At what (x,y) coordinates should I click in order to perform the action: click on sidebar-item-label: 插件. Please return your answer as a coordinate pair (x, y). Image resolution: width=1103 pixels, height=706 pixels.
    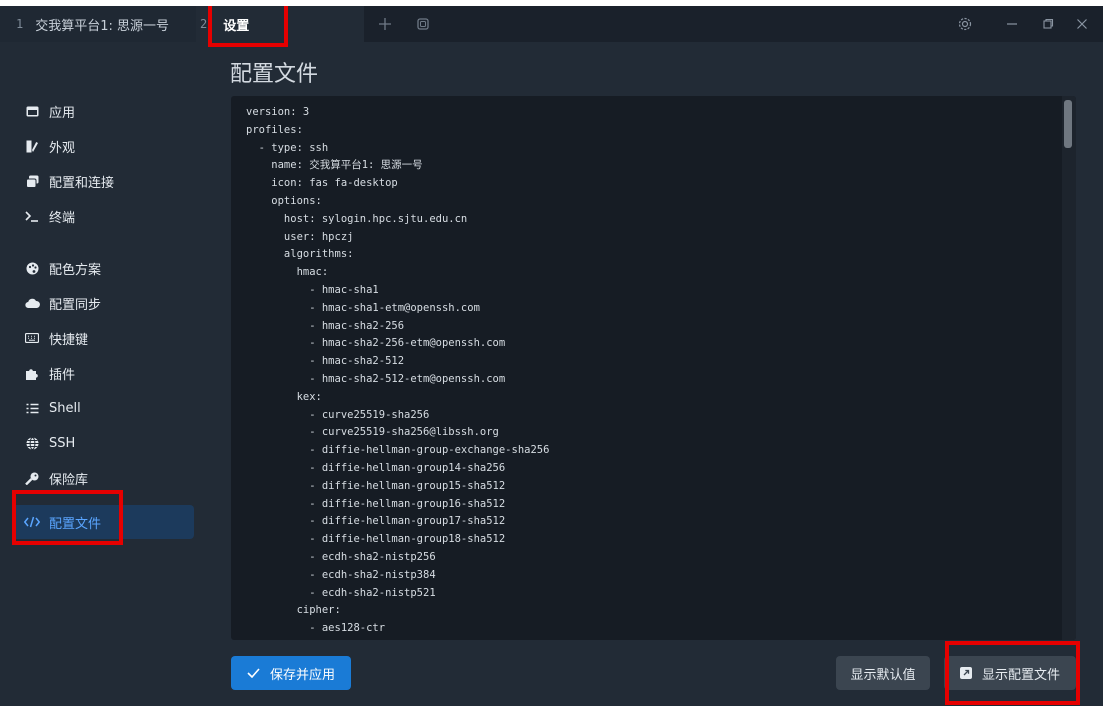
    Looking at the image, I should click on (62, 375).